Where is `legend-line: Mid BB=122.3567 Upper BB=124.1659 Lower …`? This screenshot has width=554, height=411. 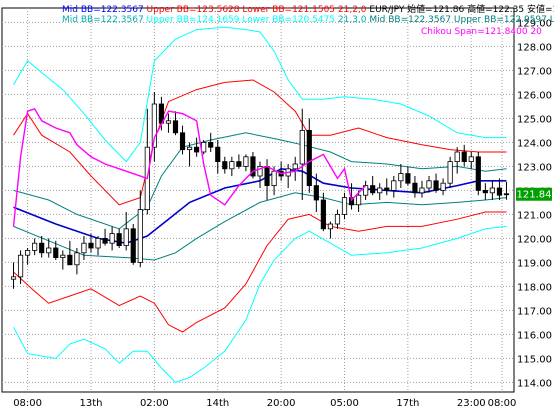 legend-line: Mid BB=122.3567 Upper BB=124.1659 Lower … is located at coordinates (308, 20).